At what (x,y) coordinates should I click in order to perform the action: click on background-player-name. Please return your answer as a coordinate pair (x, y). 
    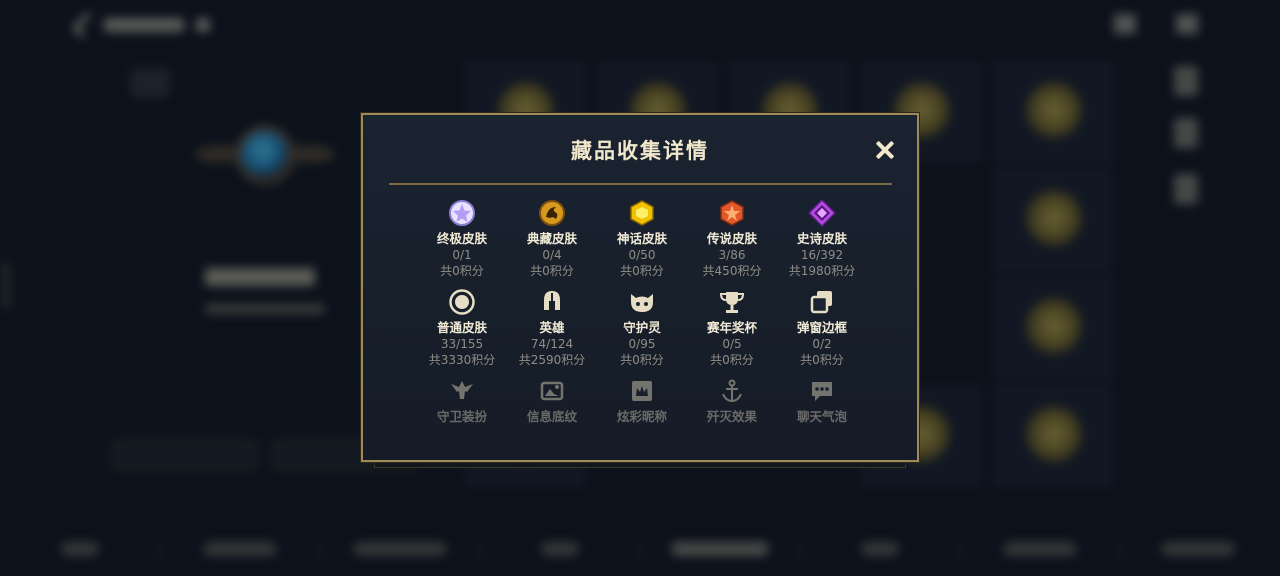
    Looking at the image, I should click on (260, 277).